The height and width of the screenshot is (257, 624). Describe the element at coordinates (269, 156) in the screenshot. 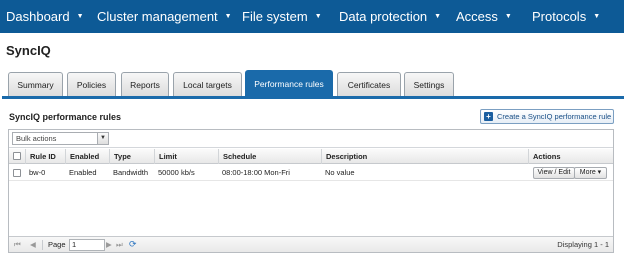

I see `column-schedule: Schedule` at that location.